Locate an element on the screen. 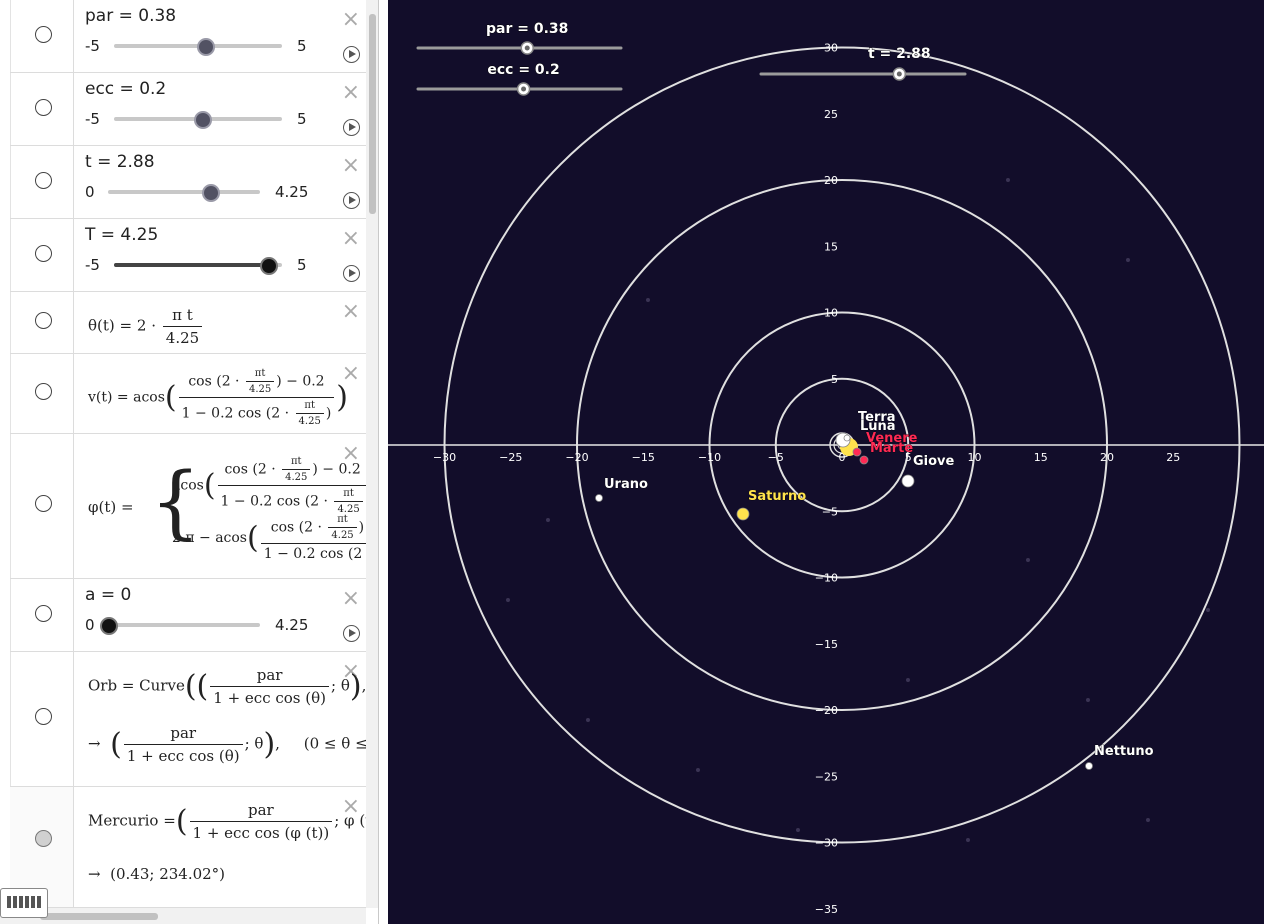 Image resolution: width=1264 pixels, height=924 pixels. algebra-row-ecc: ecc = 0.2 -5 5 × is located at coordinates (188, 109).